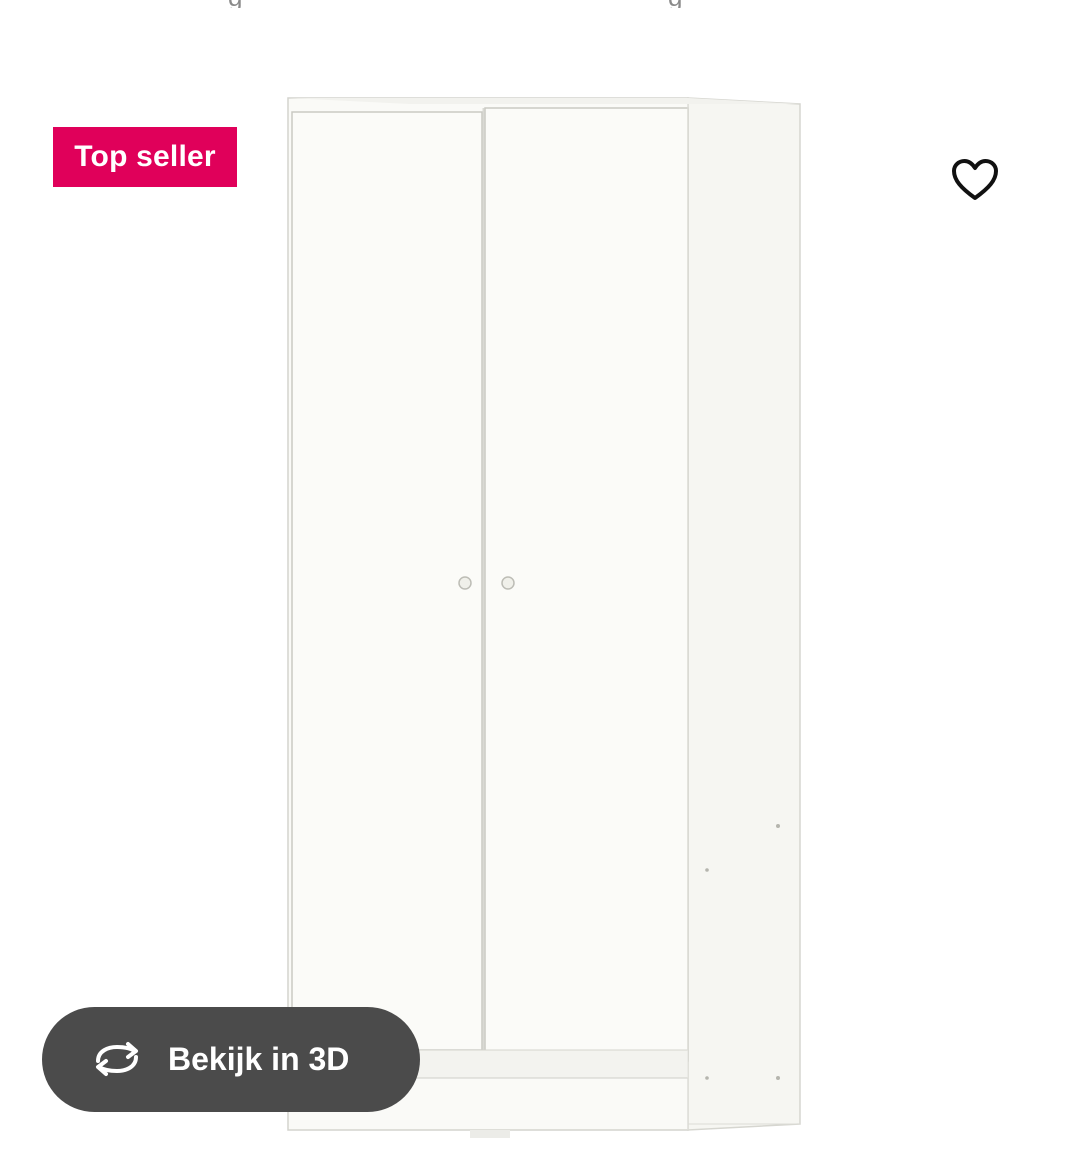 The width and height of the screenshot is (1080, 1155). Describe the element at coordinates (117, 1059) in the screenshot. I see `rotate-3d-icon` at that location.